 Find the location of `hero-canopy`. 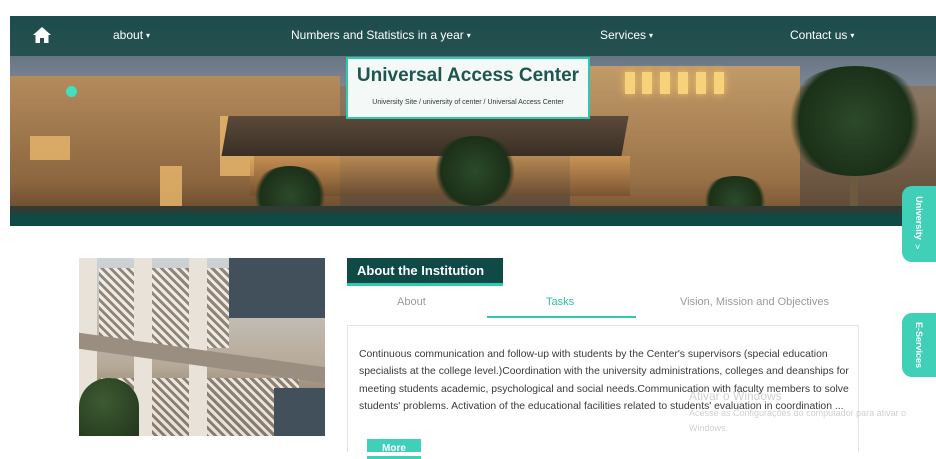

hero-canopy is located at coordinates (425, 136).